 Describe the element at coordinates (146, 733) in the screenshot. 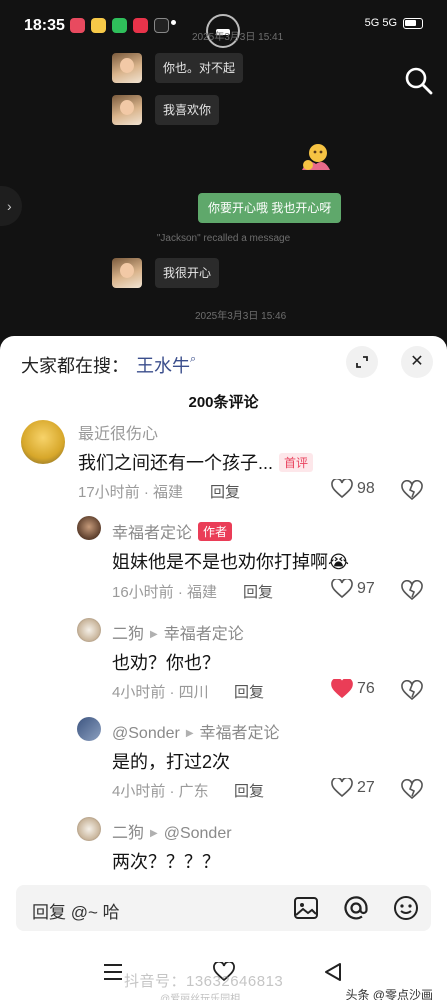

I see `author-name: @Sonder` at that location.